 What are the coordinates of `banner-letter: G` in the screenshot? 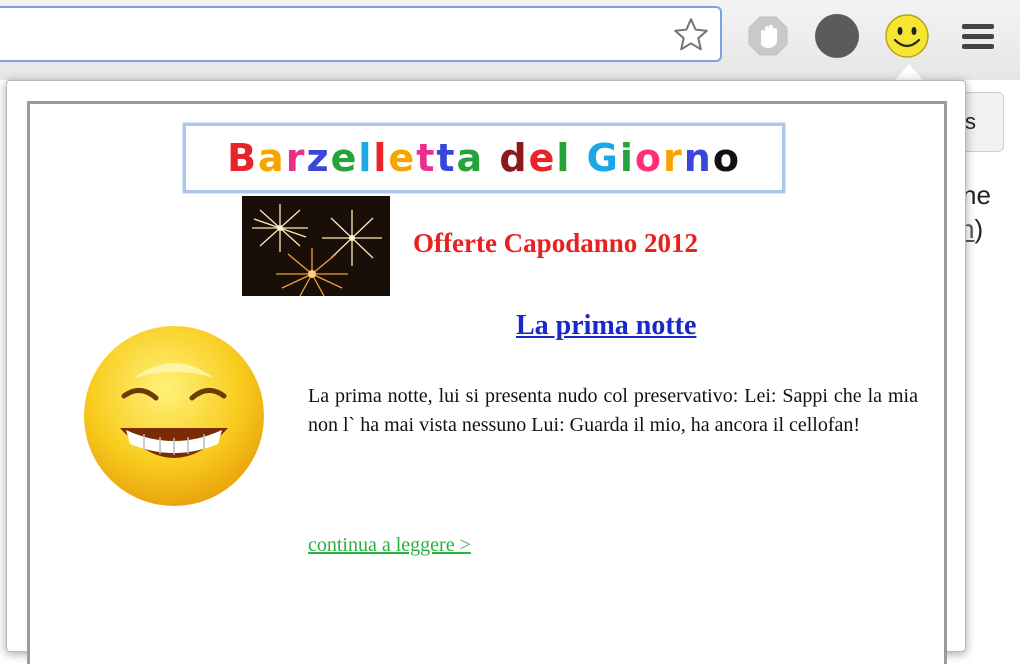 It's located at (603, 158).